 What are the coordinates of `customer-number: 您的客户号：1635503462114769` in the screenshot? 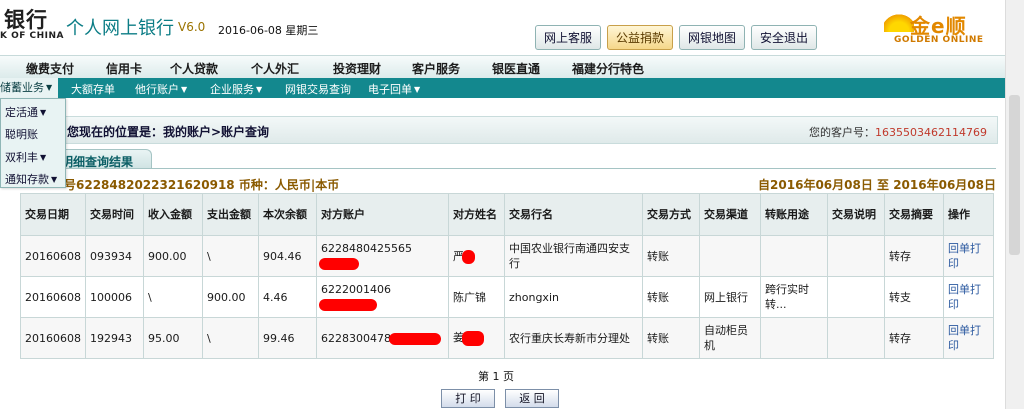 It's located at (898, 132).